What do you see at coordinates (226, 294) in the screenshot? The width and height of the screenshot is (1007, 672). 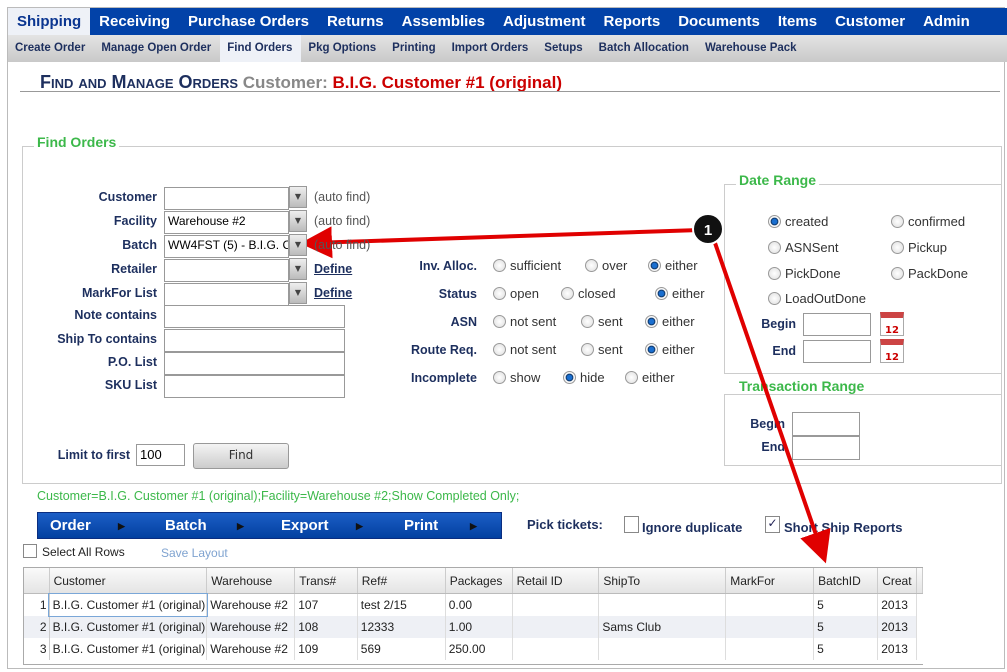 I see `markfor-combo` at bounding box center [226, 294].